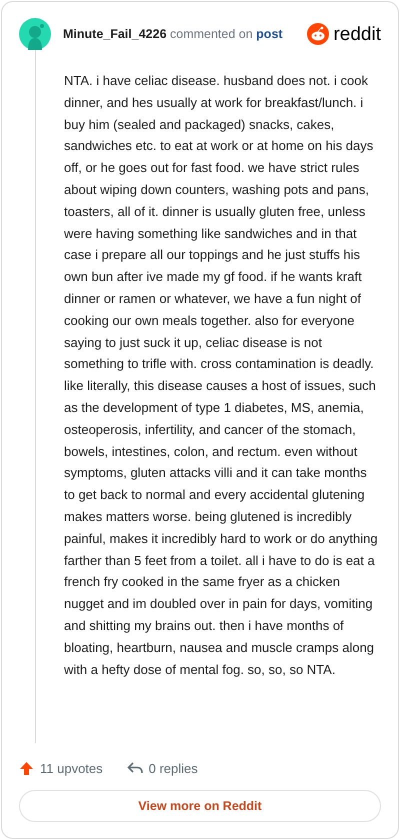  What do you see at coordinates (134, 768) in the screenshot?
I see `reply-arrow-icon` at bounding box center [134, 768].